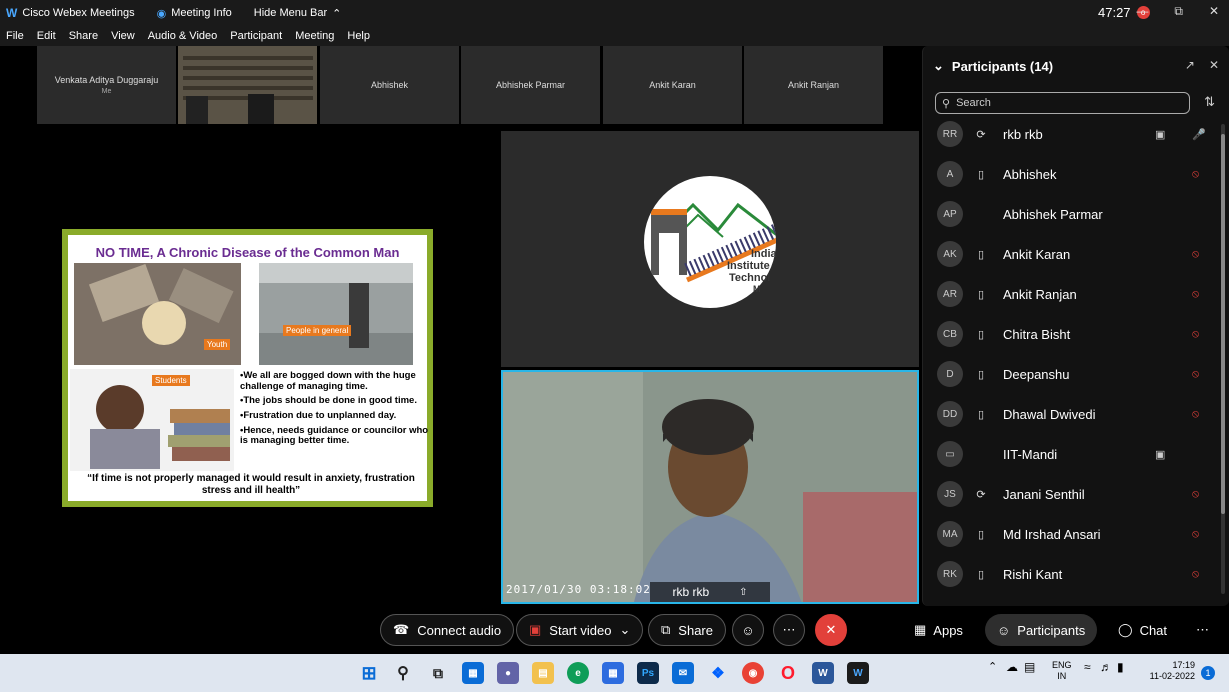 The image size is (1229, 692). Describe the element at coordinates (1208, 673) in the screenshot. I see `notification-badge: 1` at that location.